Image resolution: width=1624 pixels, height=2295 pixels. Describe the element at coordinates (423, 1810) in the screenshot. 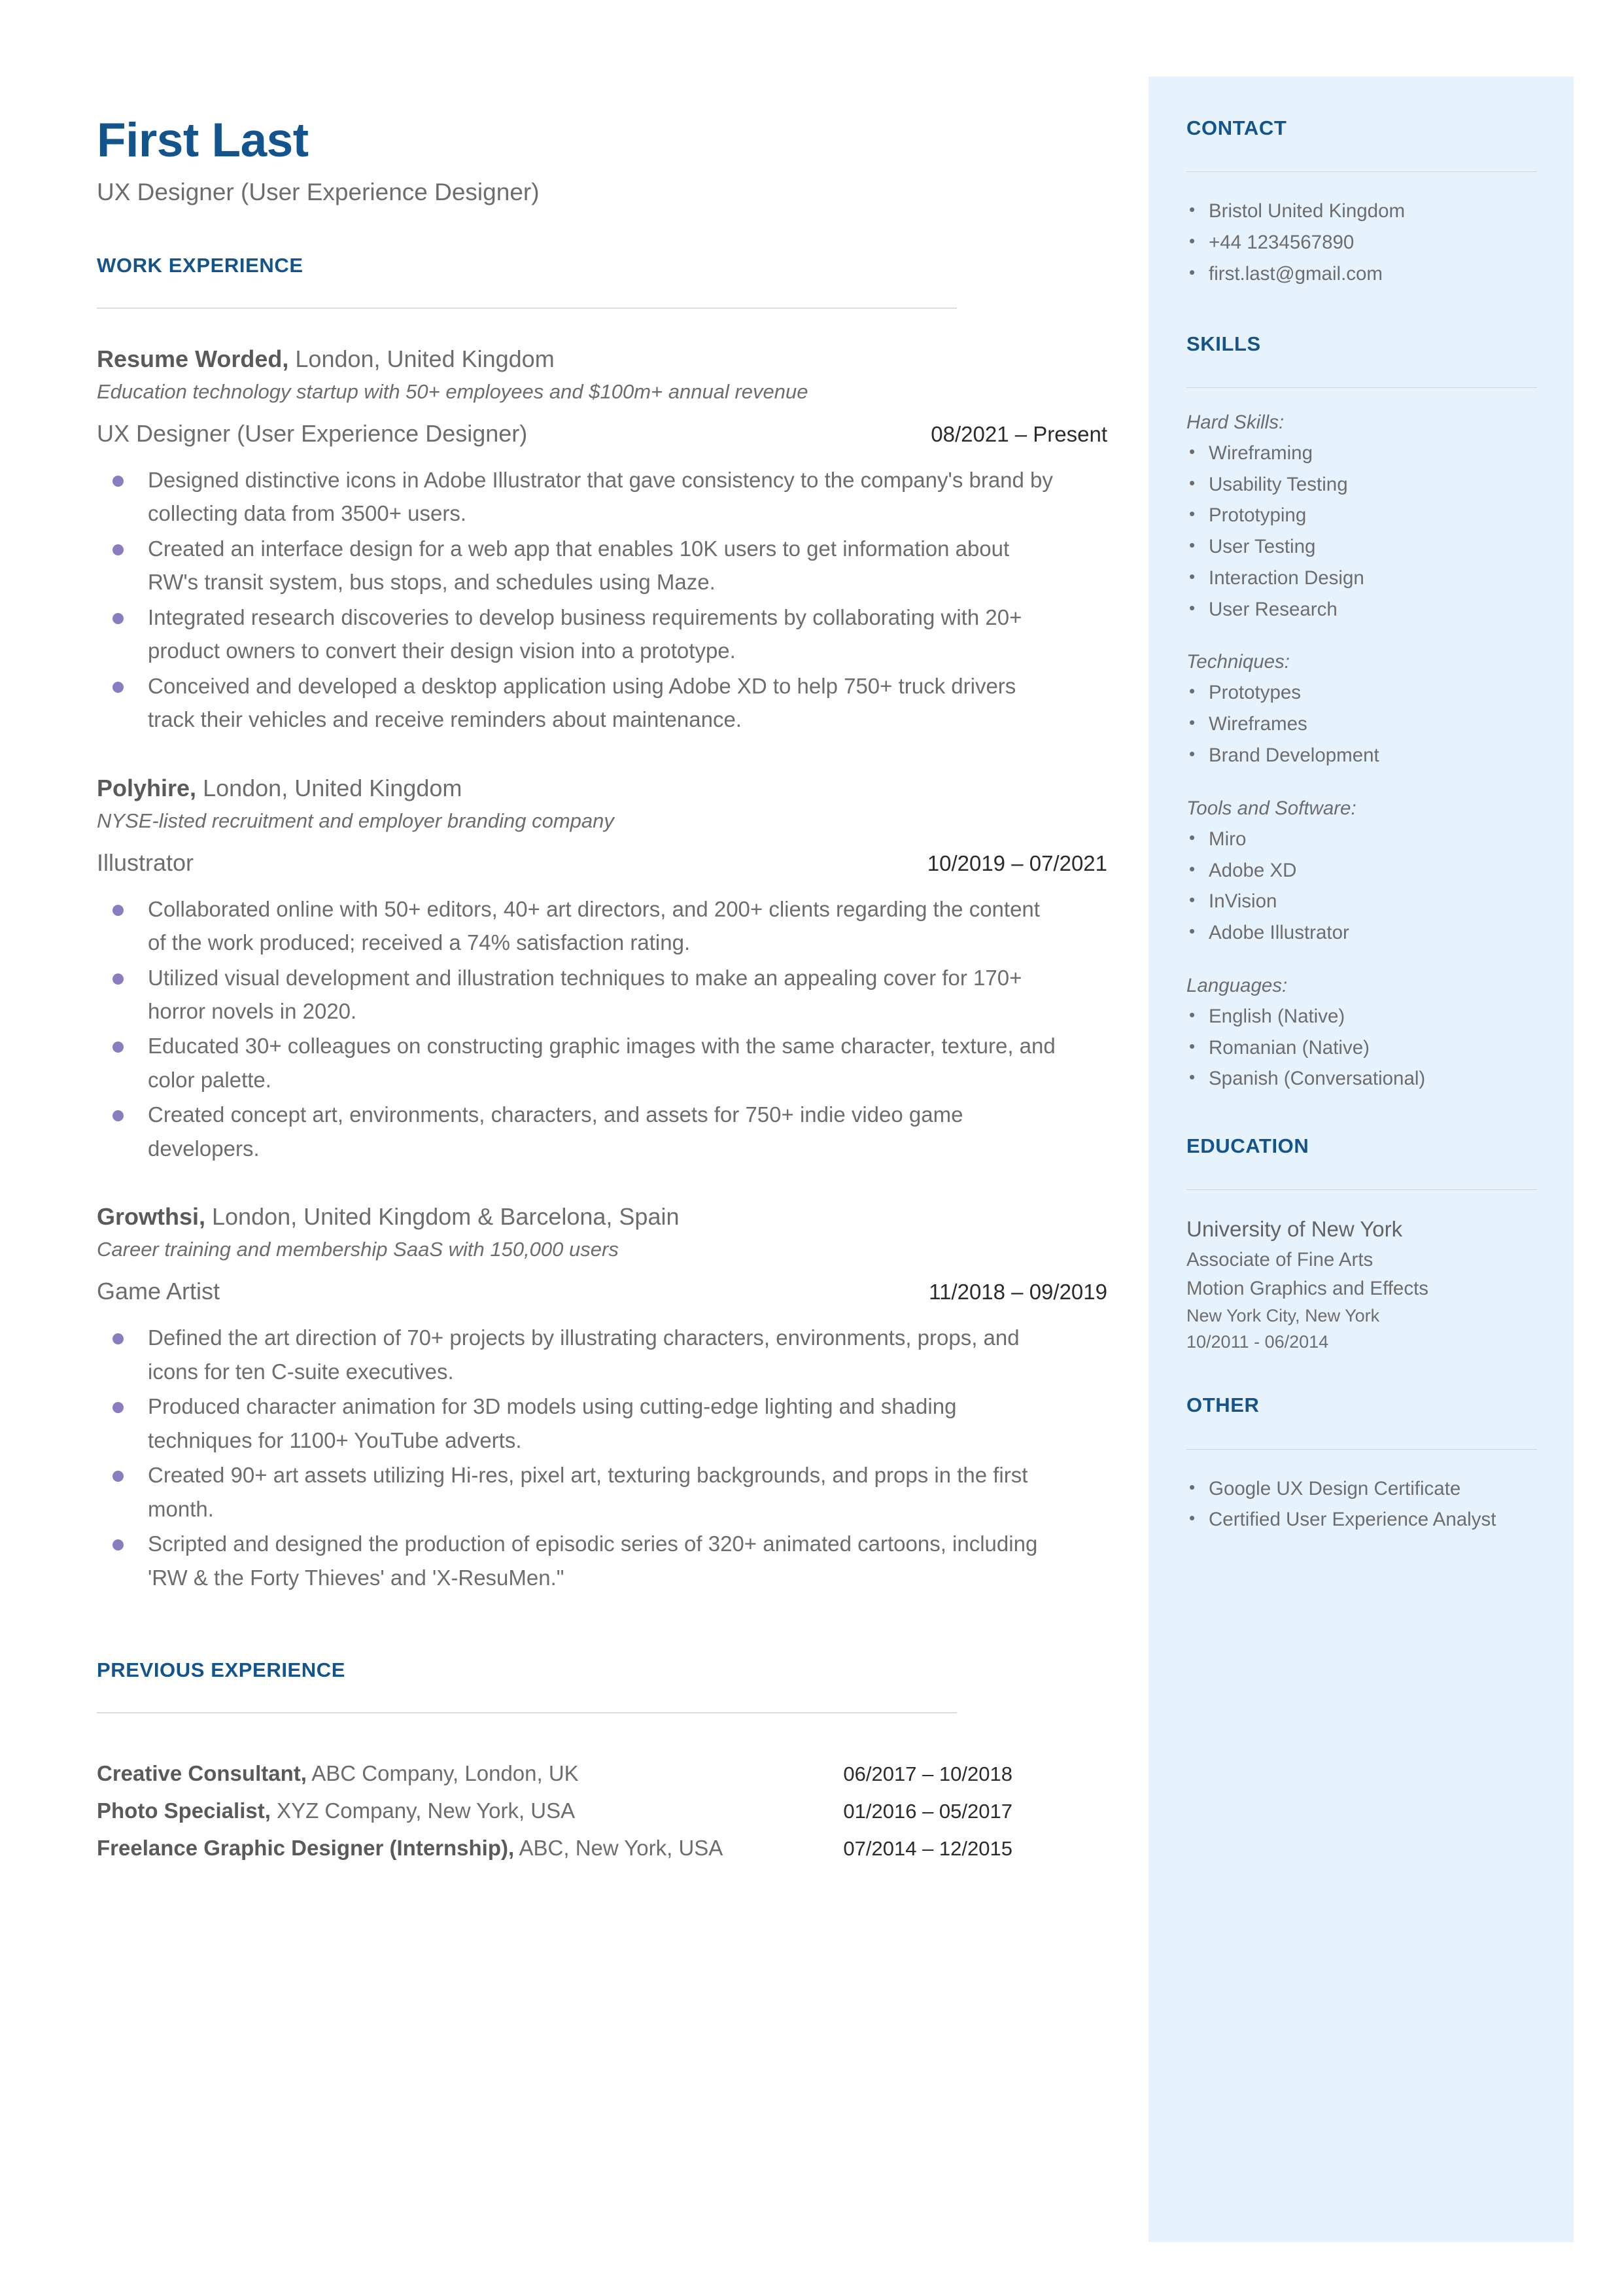

I see `previous-detail: XYZ Company, New York, USA` at that location.